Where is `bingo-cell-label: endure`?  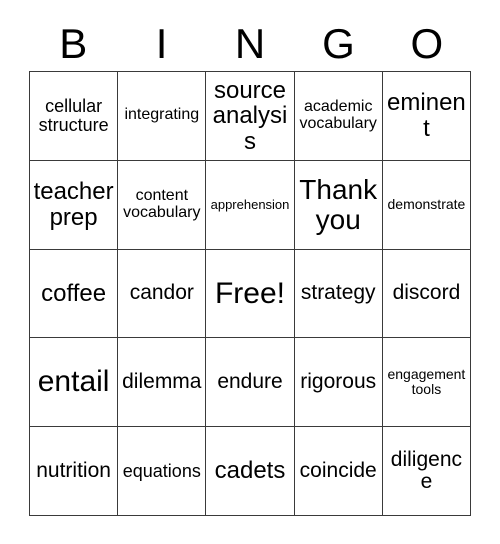
bingo-cell-label: endure is located at coordinates (250, 382).